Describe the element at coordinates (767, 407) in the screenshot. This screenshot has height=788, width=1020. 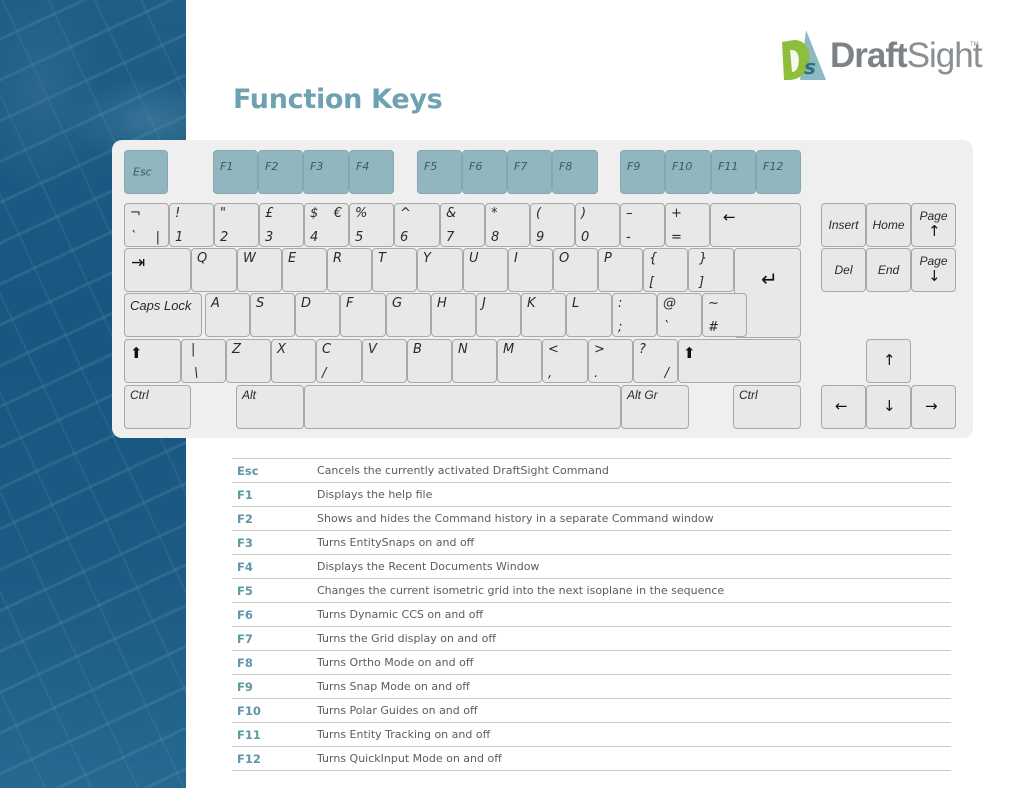
I see `key-right-ctrl: Ctrl` at that location.